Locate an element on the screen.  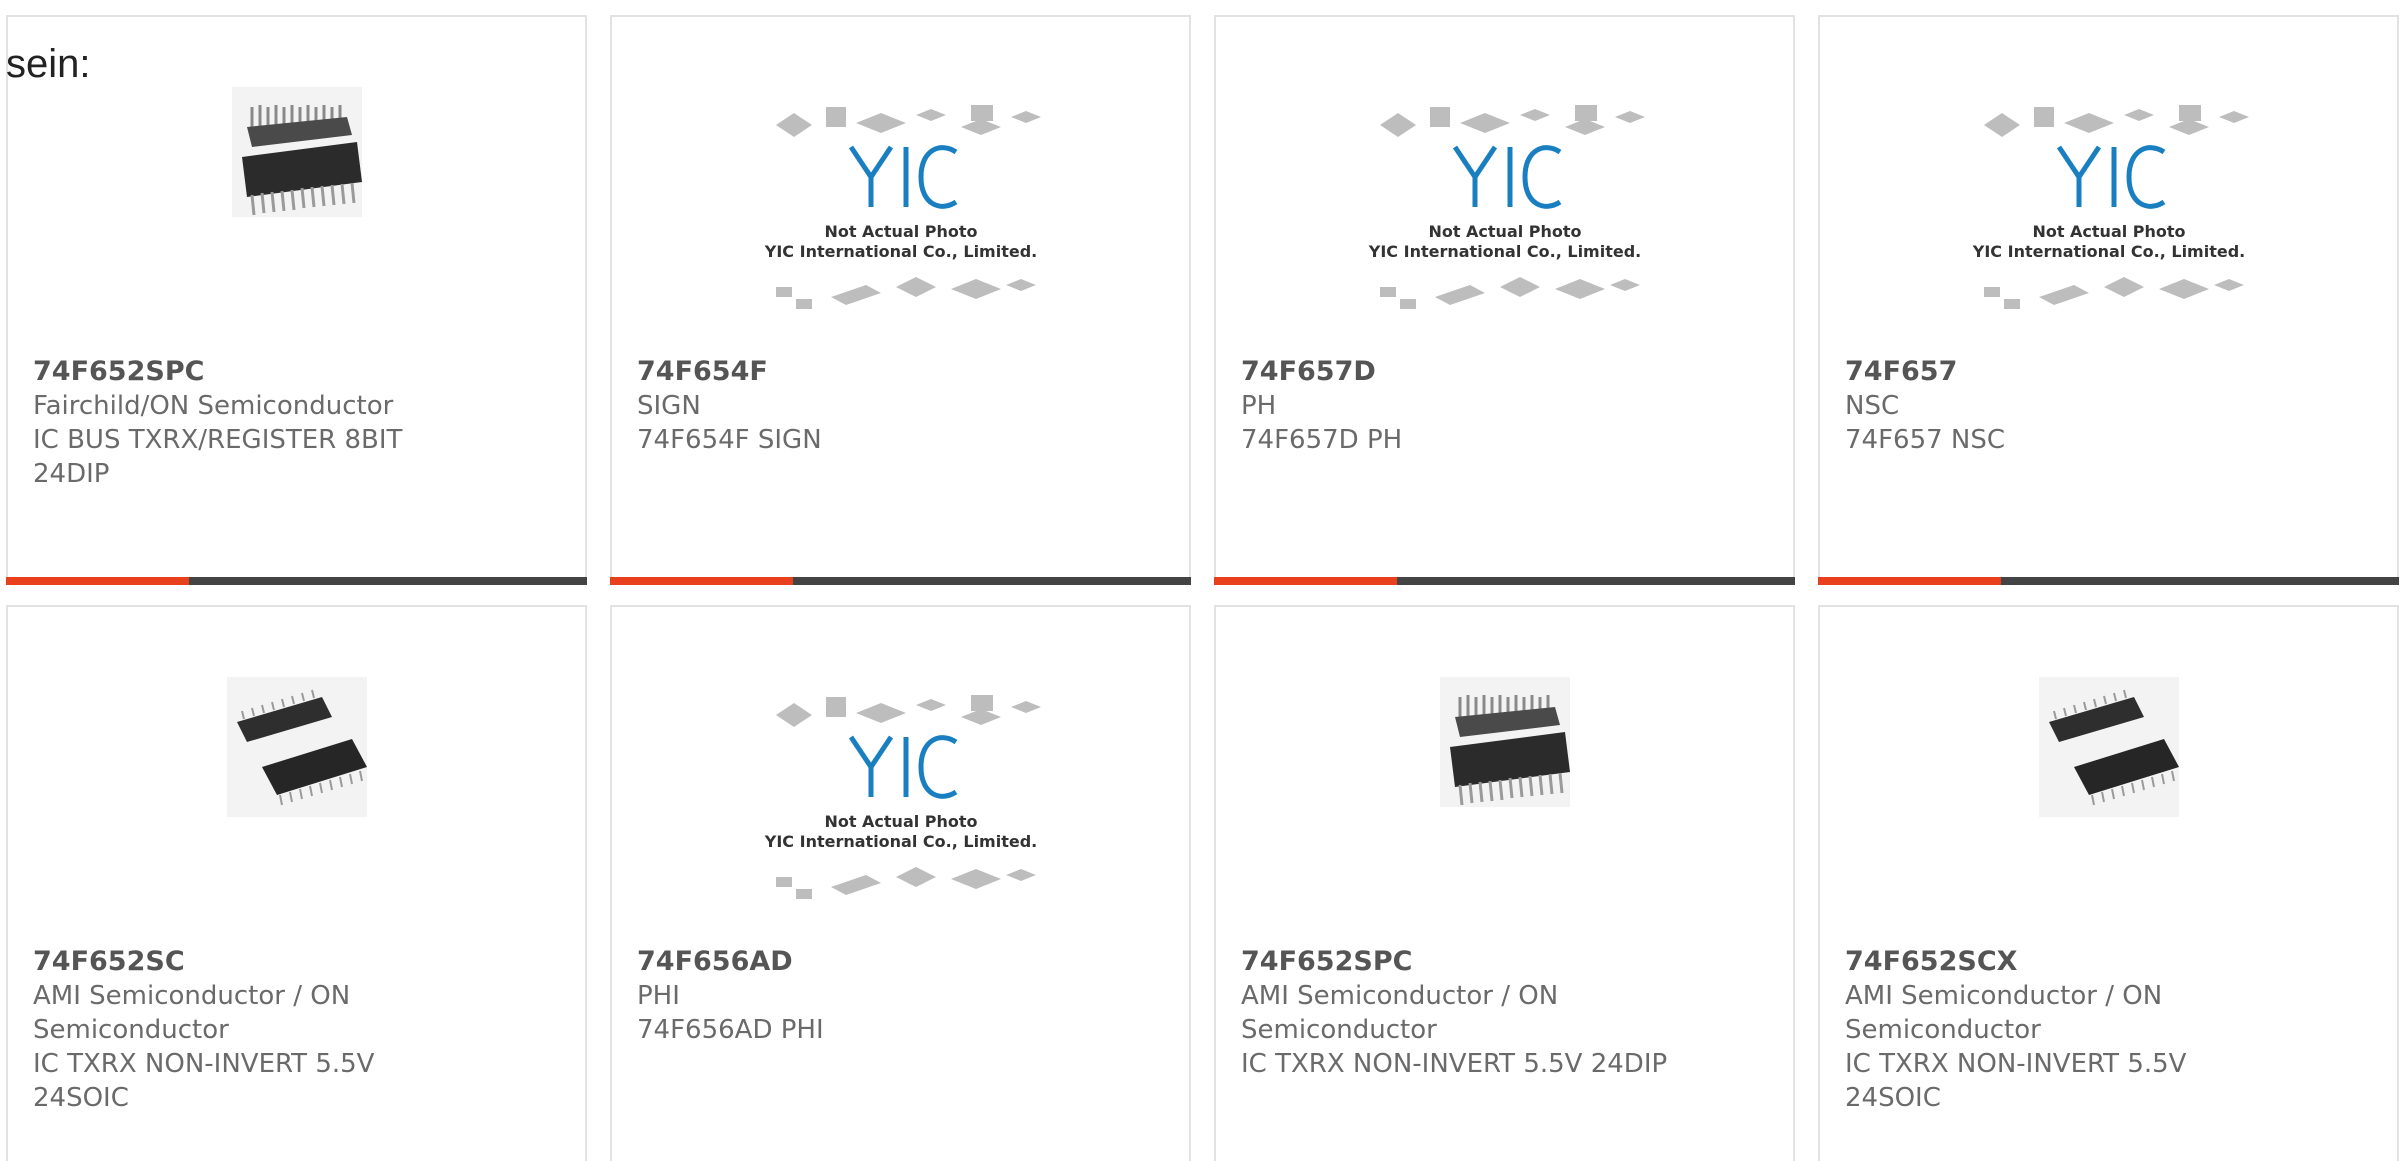
manufacturer: NSC is located at coordinates (1872, 406).